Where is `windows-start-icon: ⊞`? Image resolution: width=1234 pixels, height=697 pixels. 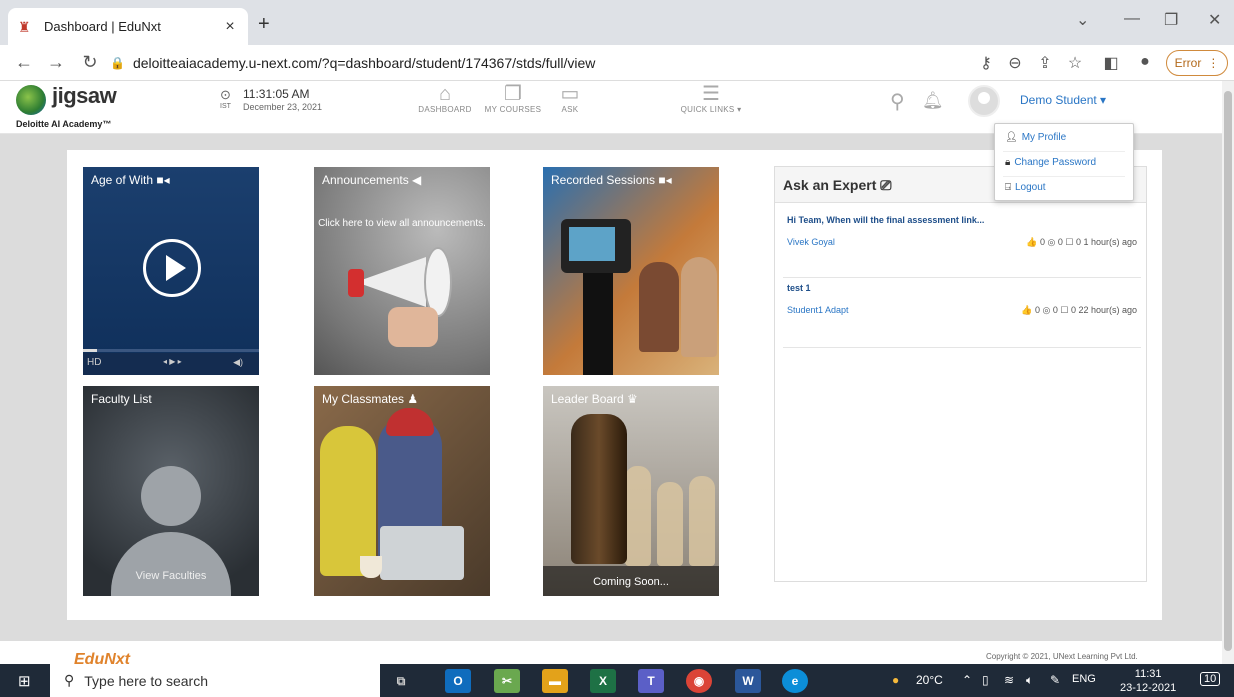
windows-start-icon: ⊞ is located at coordinates (24, 681).